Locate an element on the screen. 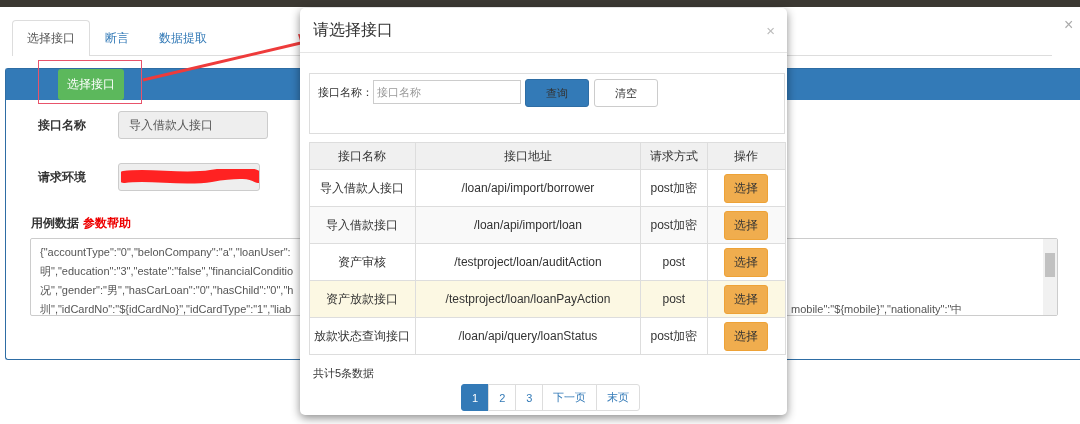 Image resolution: width=1080 pixels, height=424 pixels. column-header: 请求方式 is located at coordinates (674, 156).